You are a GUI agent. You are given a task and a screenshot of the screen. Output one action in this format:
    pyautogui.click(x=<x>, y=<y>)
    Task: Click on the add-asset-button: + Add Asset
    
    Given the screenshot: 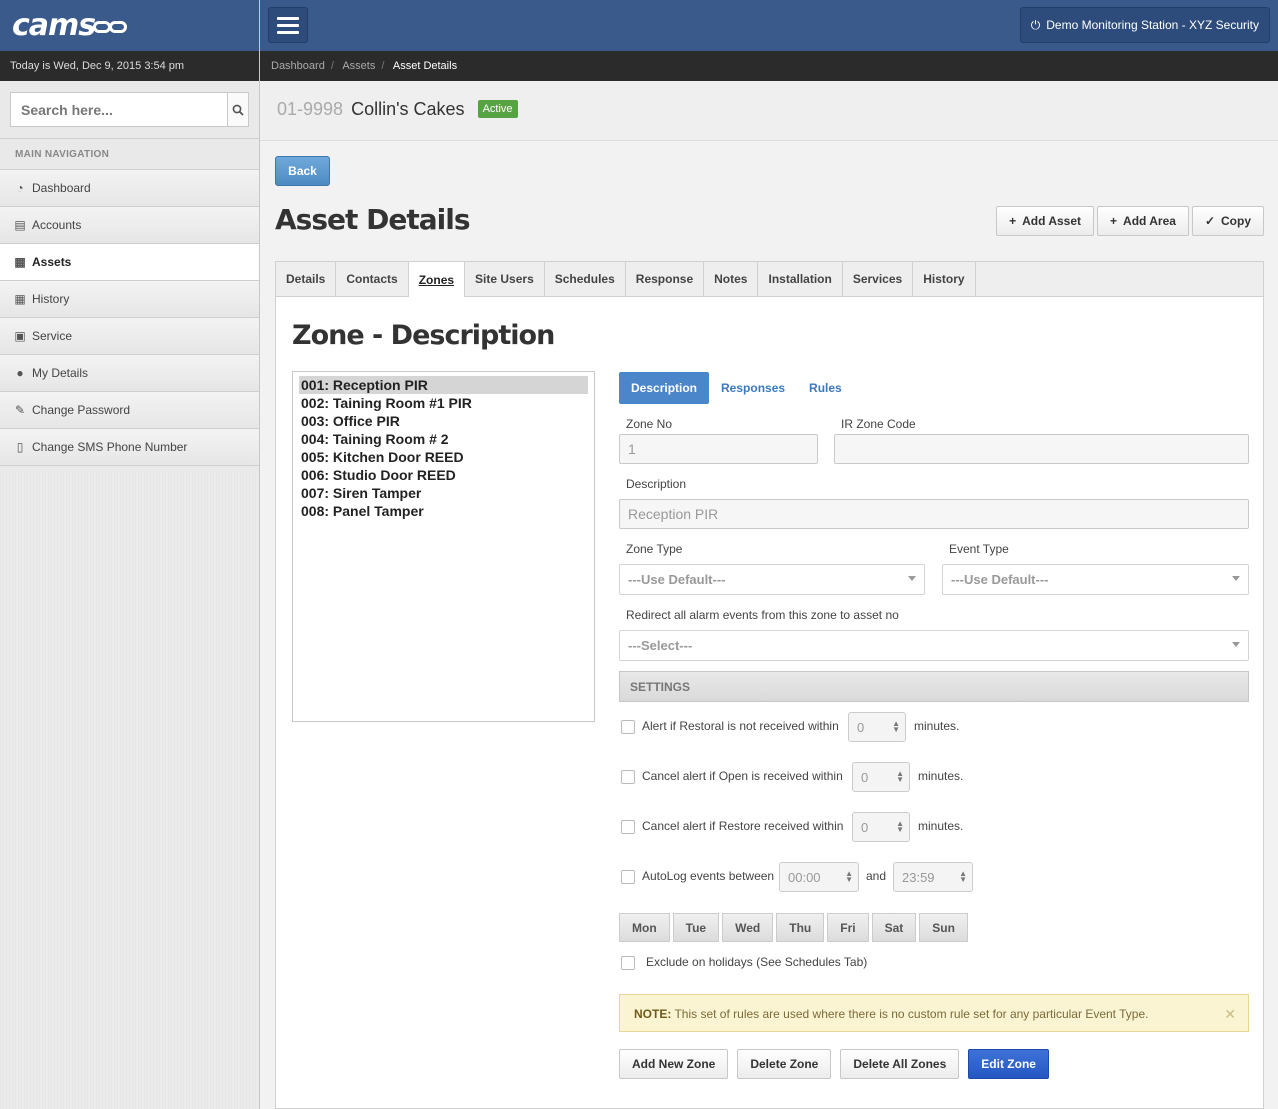 What is the action you would take?
    pyautogui.click(x=1045, y=221)
    